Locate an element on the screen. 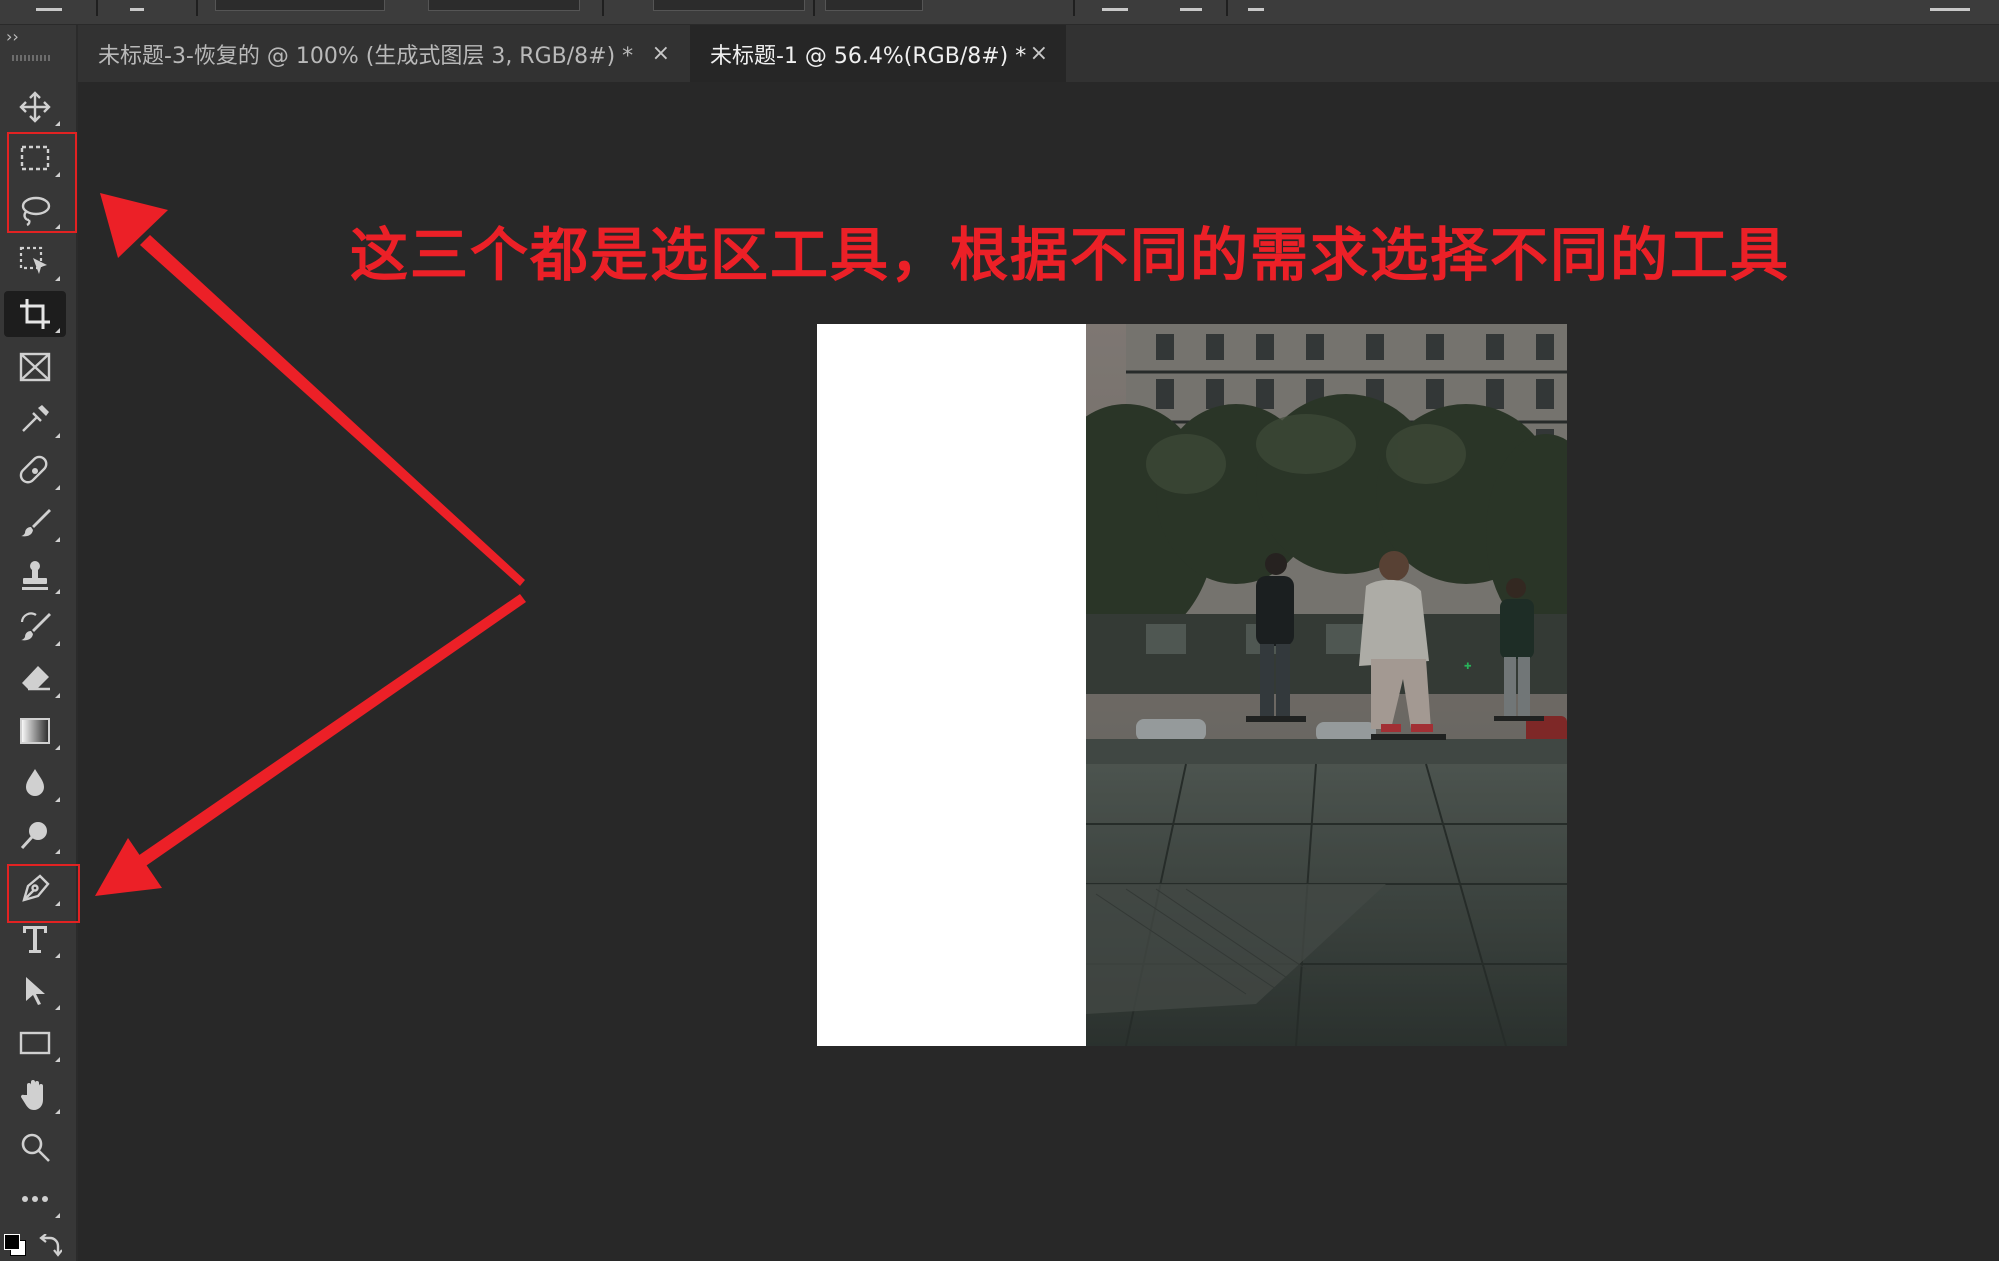 The height and width of the screenshot is (1261, 1999). edit-toolbar is located at coordinates (35, 1199).